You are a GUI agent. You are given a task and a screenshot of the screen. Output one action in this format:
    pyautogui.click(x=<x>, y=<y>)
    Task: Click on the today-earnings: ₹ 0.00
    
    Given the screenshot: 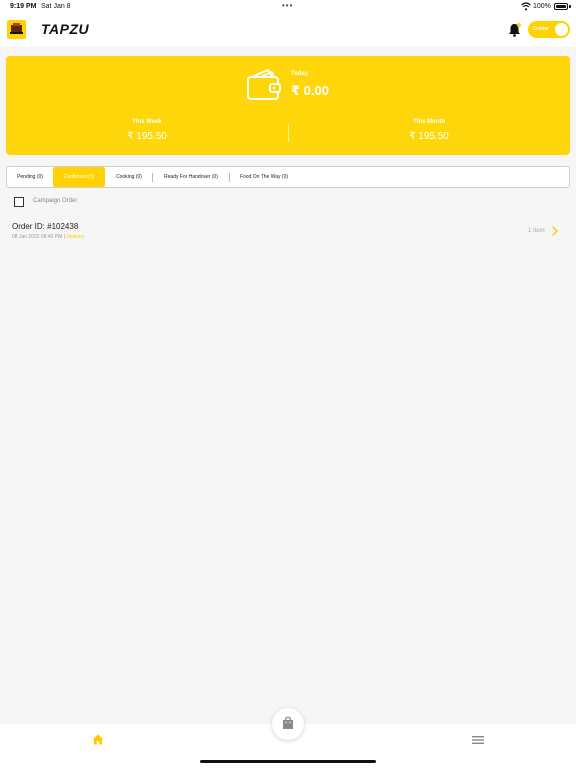 What is the action you would take?
    pyautogui.click(x=310, y=90)
    